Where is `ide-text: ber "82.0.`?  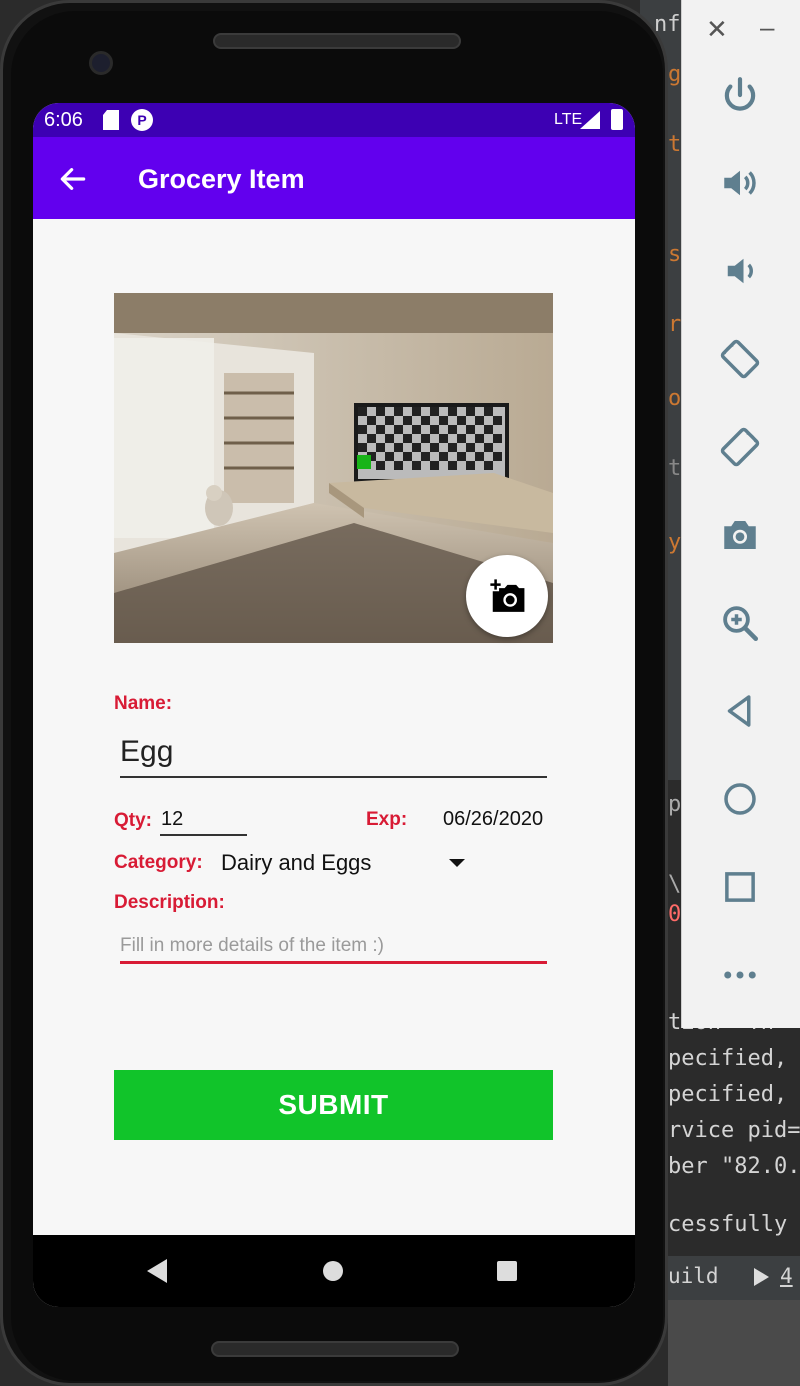
ide-text: ber "82.0. is located at coordinates (734, 1166).